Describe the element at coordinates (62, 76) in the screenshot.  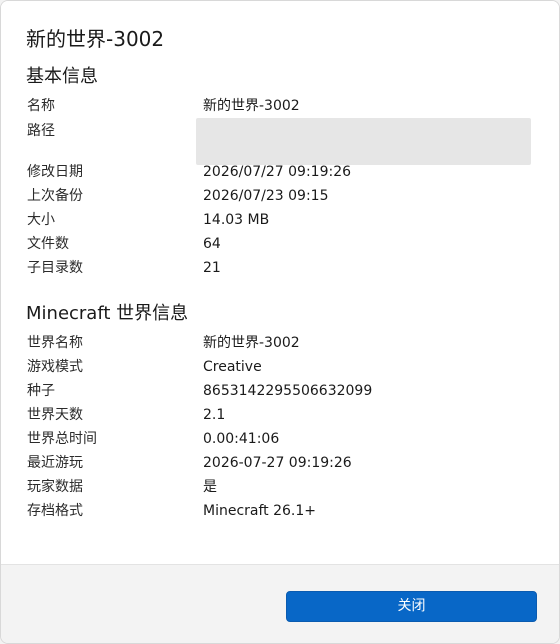
I see `basic-info-heading: 基本信息` at that location.